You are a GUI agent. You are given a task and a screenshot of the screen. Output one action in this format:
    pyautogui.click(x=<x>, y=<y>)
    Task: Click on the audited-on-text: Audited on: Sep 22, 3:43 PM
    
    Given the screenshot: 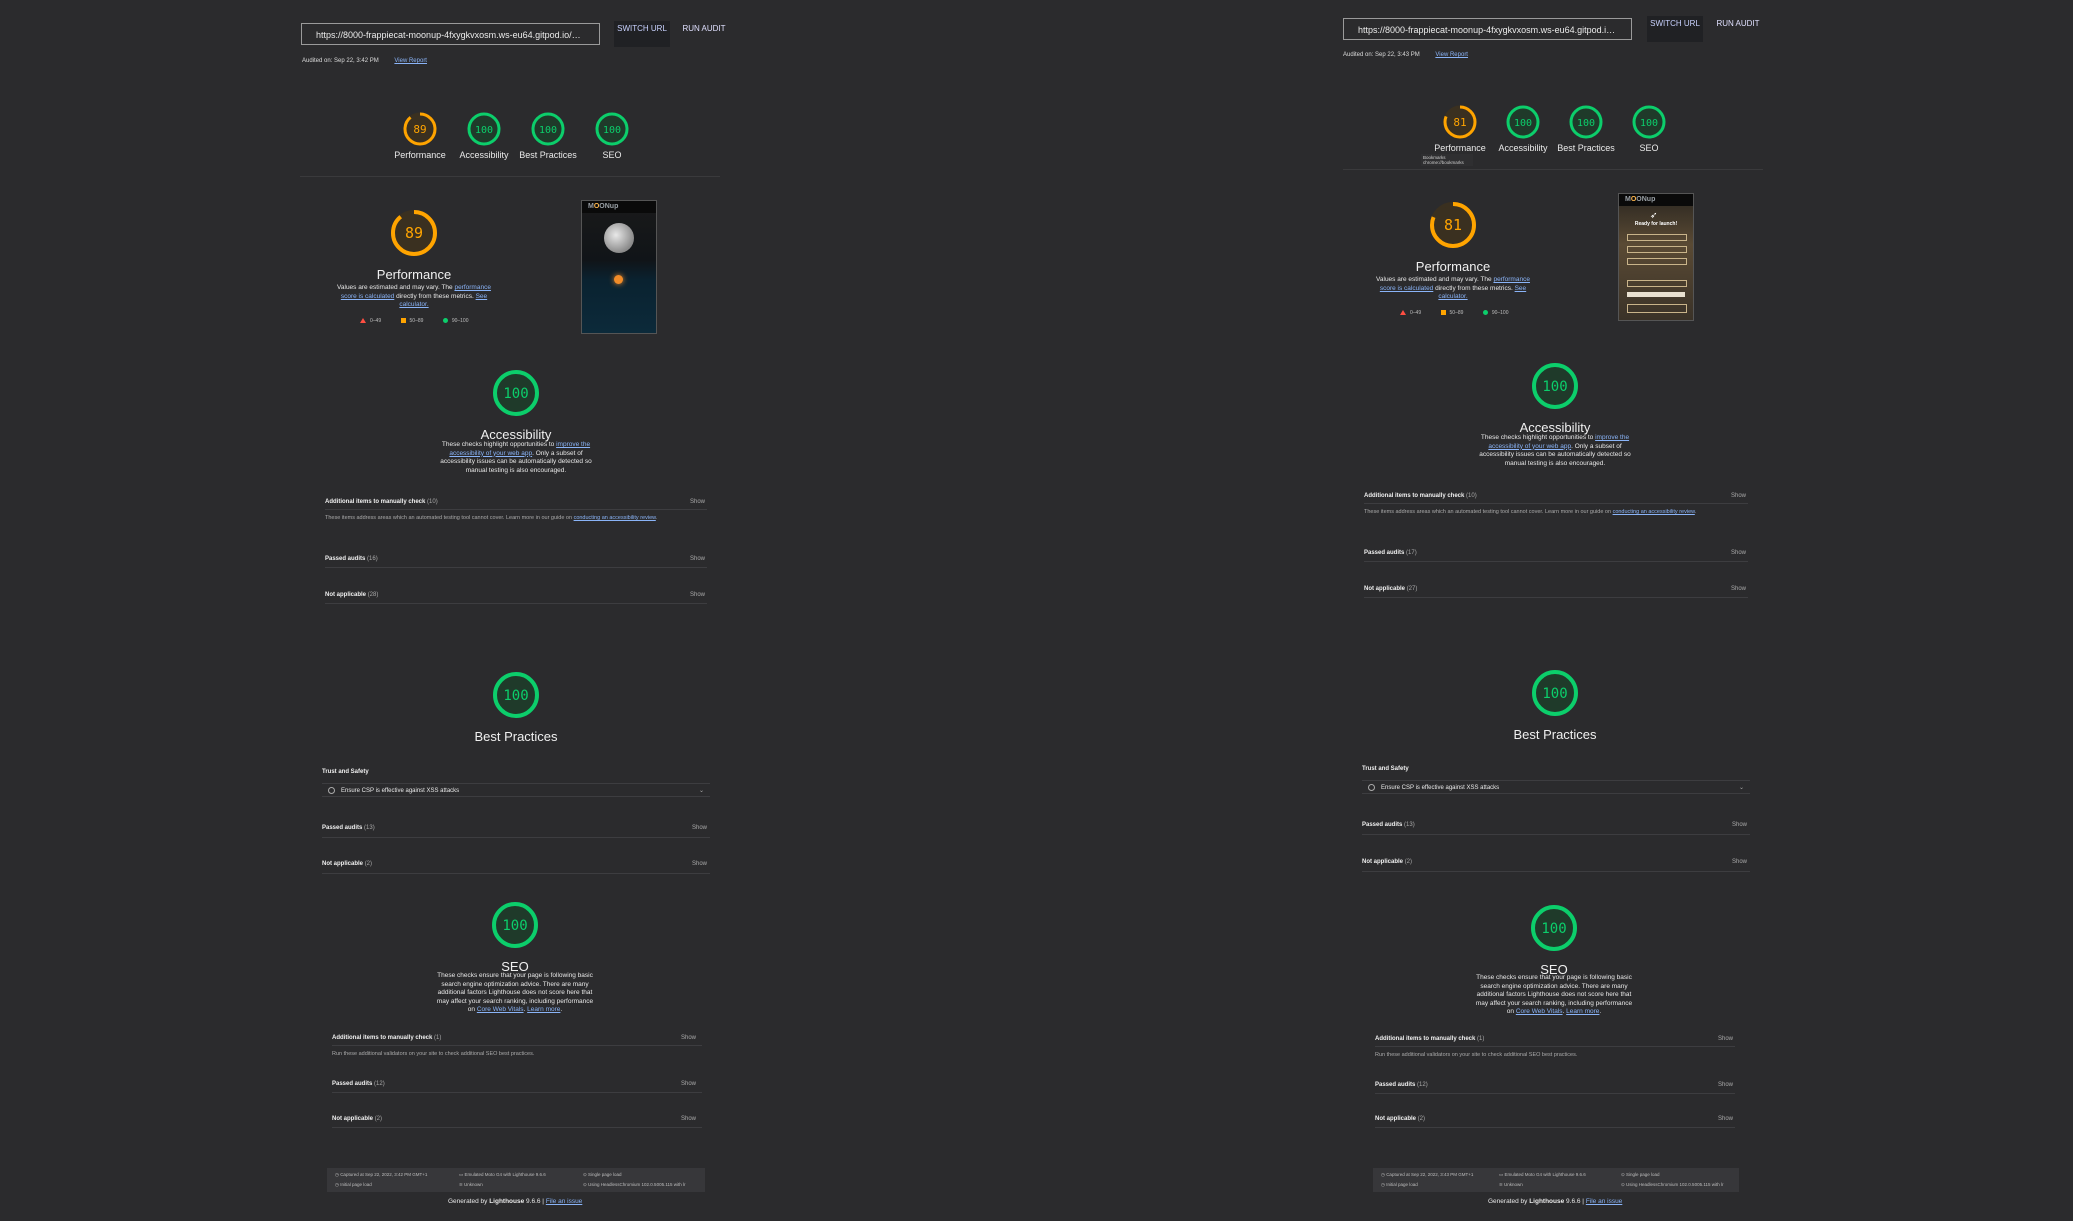 What is the action you would take?
    pyautogui.click(x=1381, y=55)
    